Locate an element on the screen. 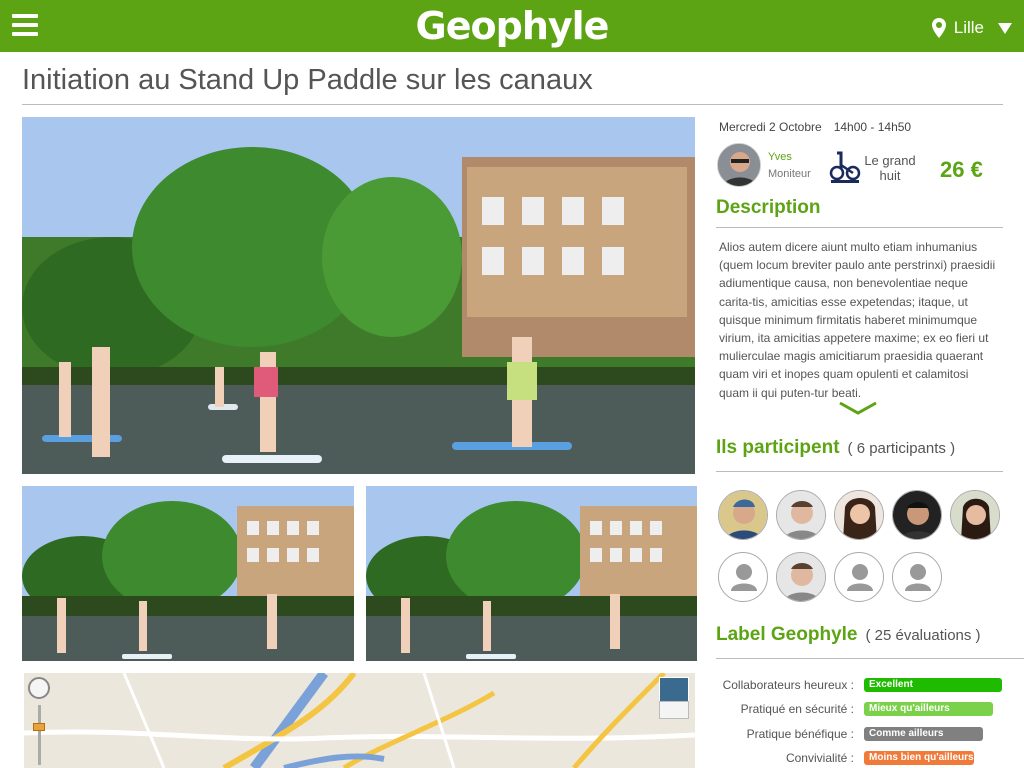 The width and height of the screenshot is (1024, 768). rating-badge-excellent: Excellent is located at coordinates (933, 685).